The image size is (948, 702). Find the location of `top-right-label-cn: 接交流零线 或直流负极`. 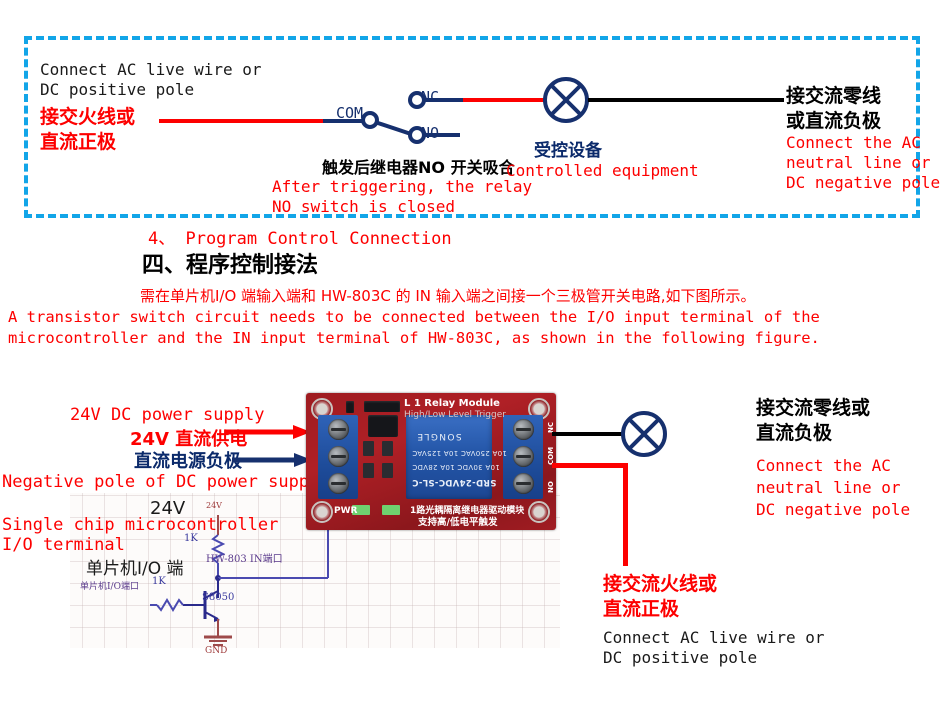

top-right-label-cn: 接交流零线 或直流负极 is located at coordinates (834, 108).